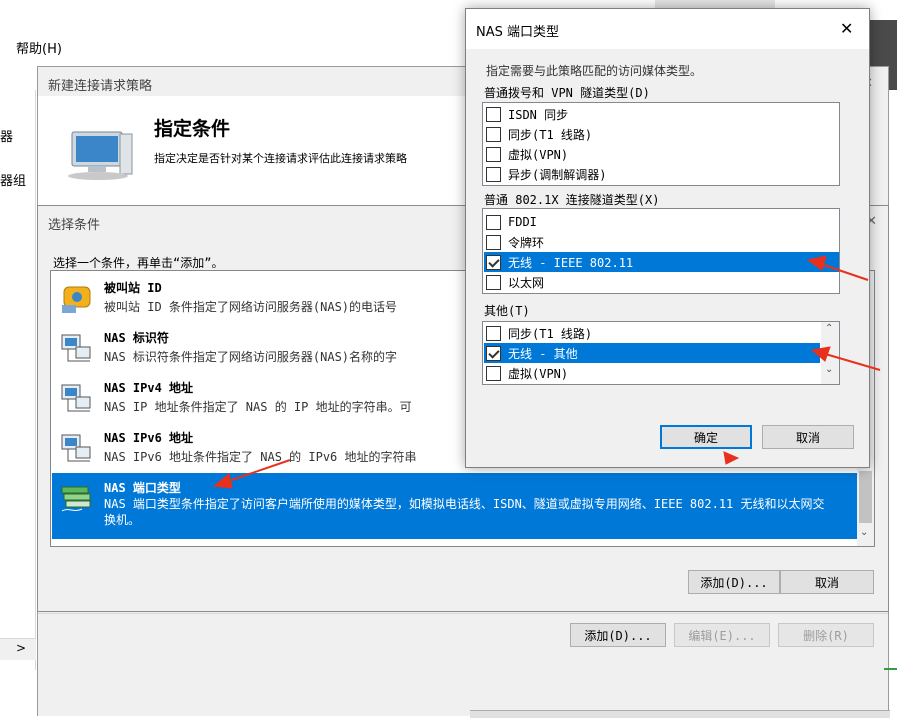  Describe the element at coordinates (258, 471) in the screenshot. I see `arrow-to-nas-port-type` at that location.